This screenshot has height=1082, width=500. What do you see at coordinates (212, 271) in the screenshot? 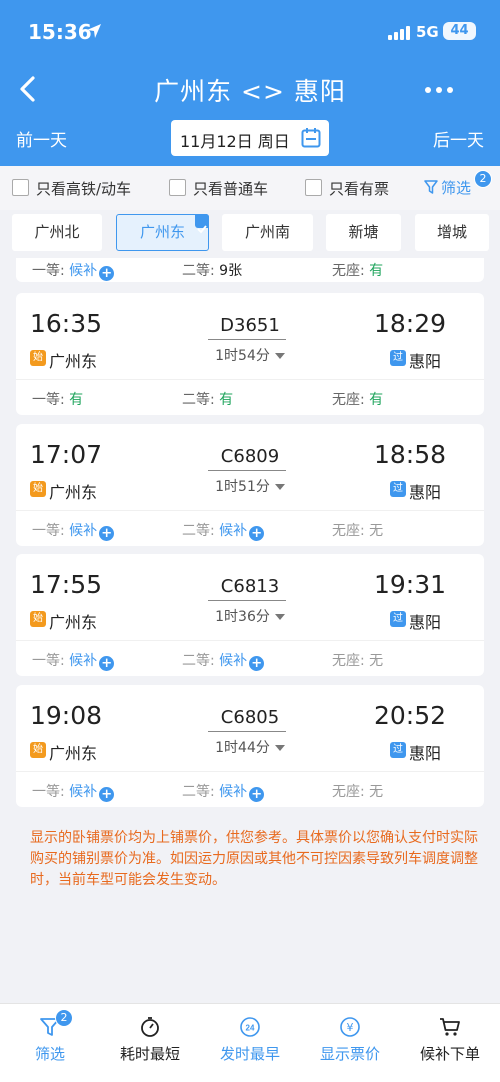
I see `seat-second-class: 二等: 9张` at bounding box center [212, 271].